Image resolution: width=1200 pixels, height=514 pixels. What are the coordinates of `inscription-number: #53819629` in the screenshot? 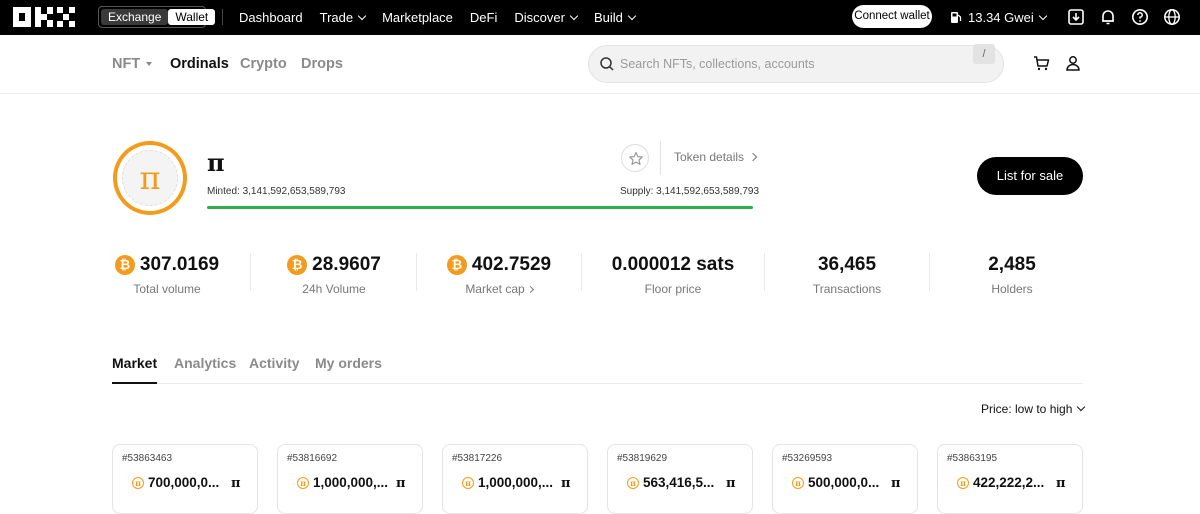 It's located at (642, 458).